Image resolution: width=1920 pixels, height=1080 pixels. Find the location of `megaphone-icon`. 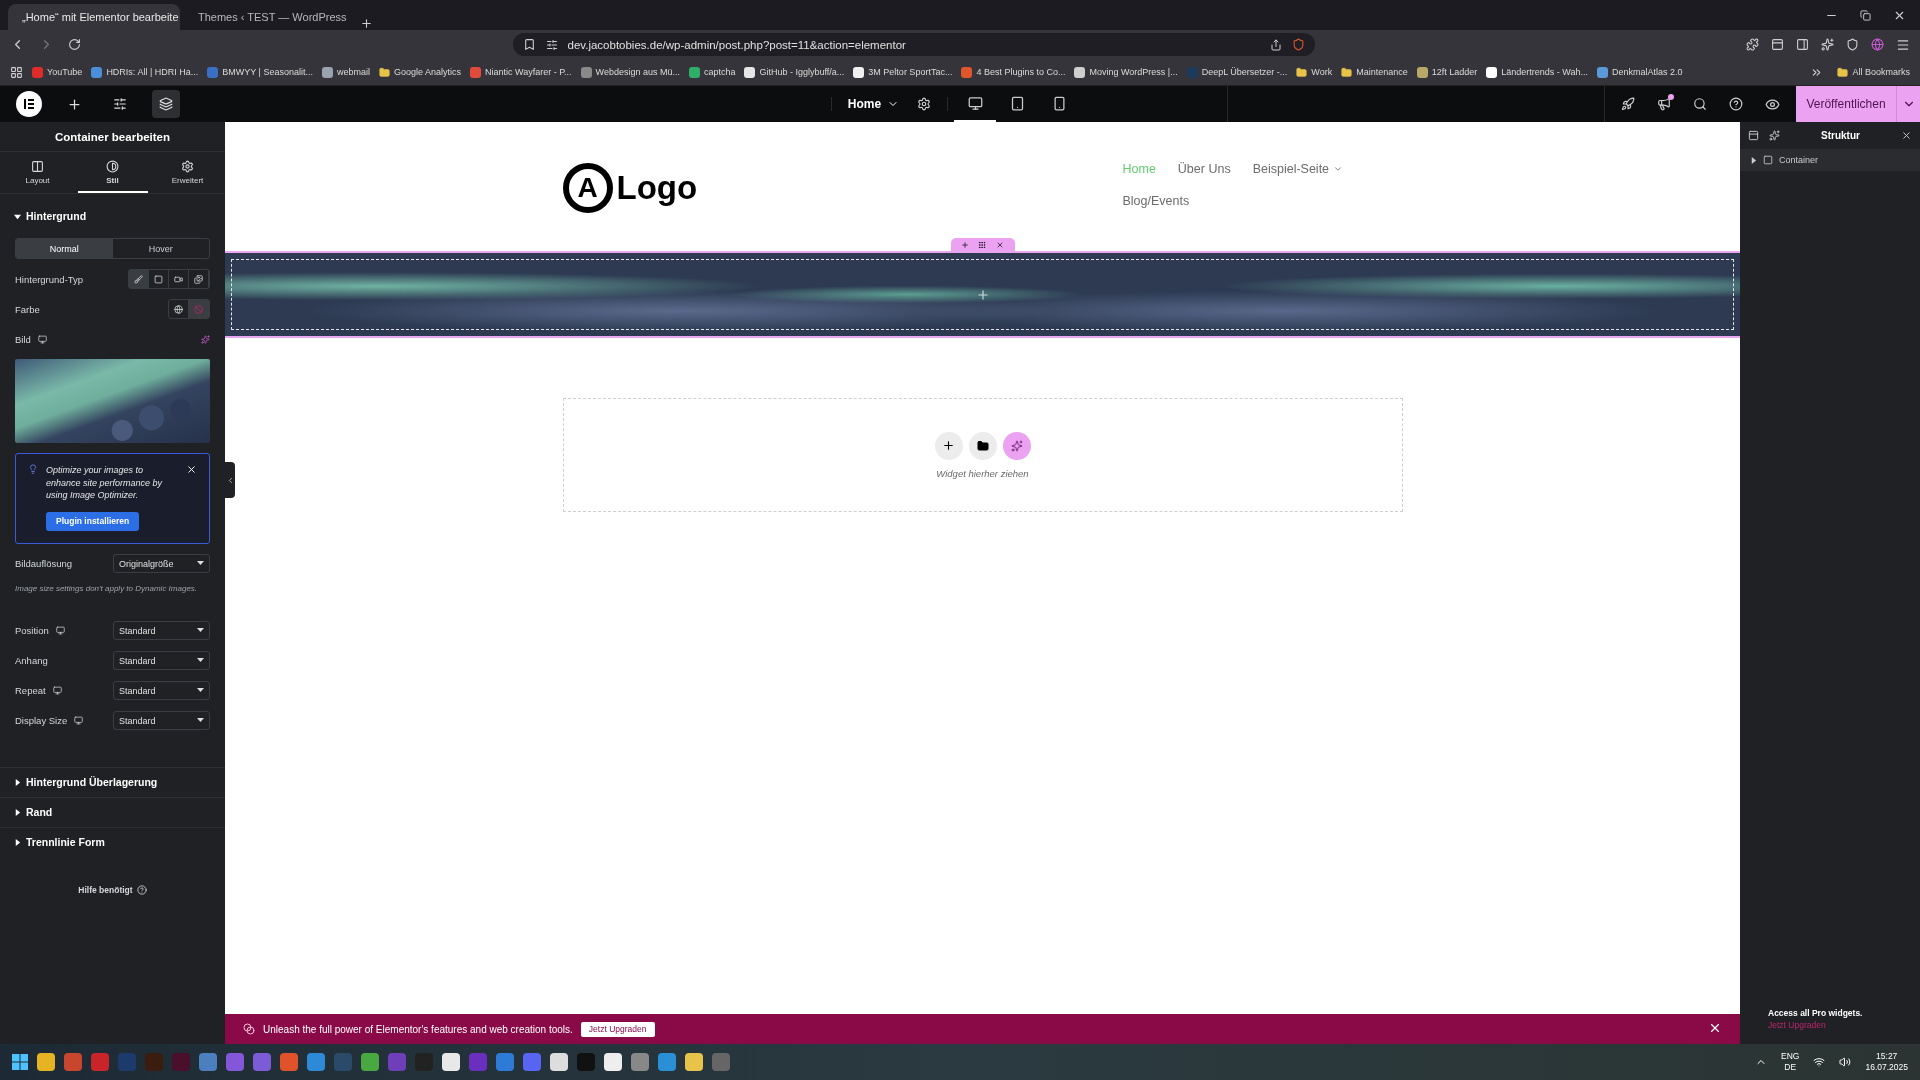

megaphone-icon is located at coordinates (1664, 104).